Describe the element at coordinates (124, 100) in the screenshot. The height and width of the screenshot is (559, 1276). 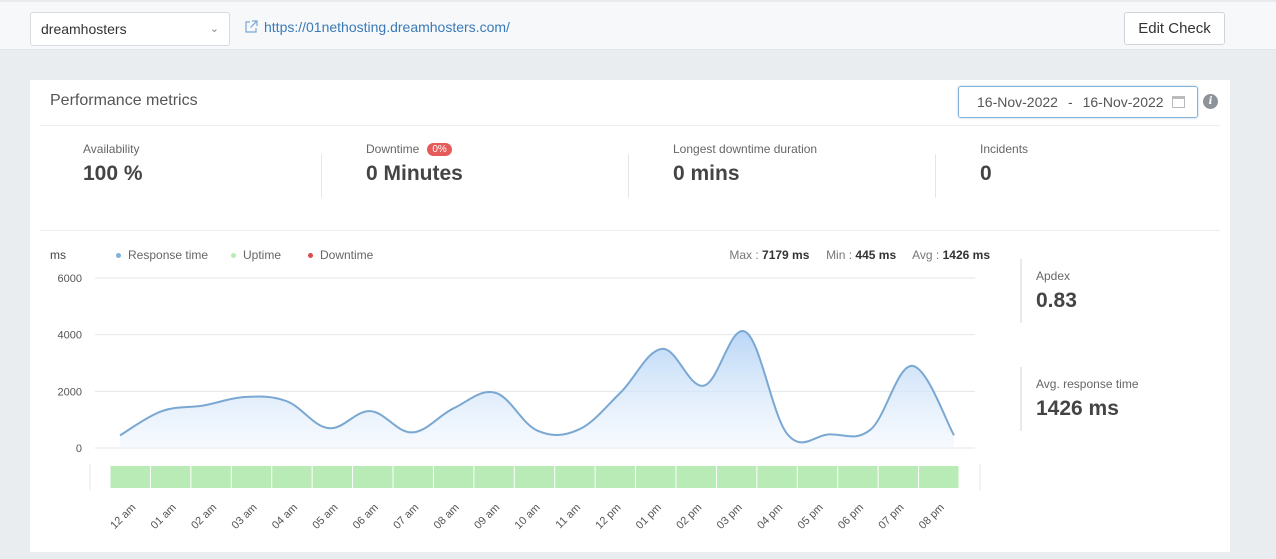
I see `card-title: Performance metrics` at that location.